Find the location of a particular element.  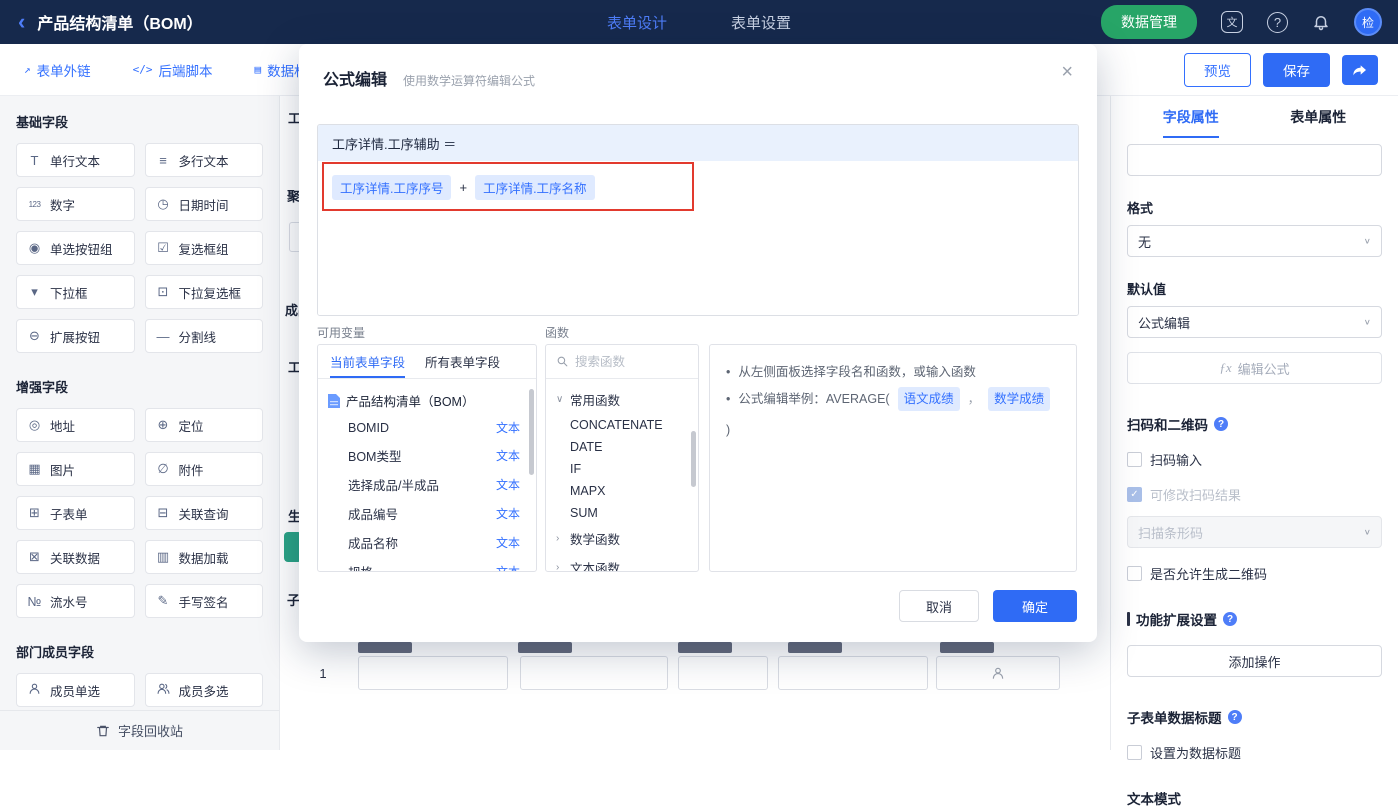

function-search is located at coordinates (622, 362).